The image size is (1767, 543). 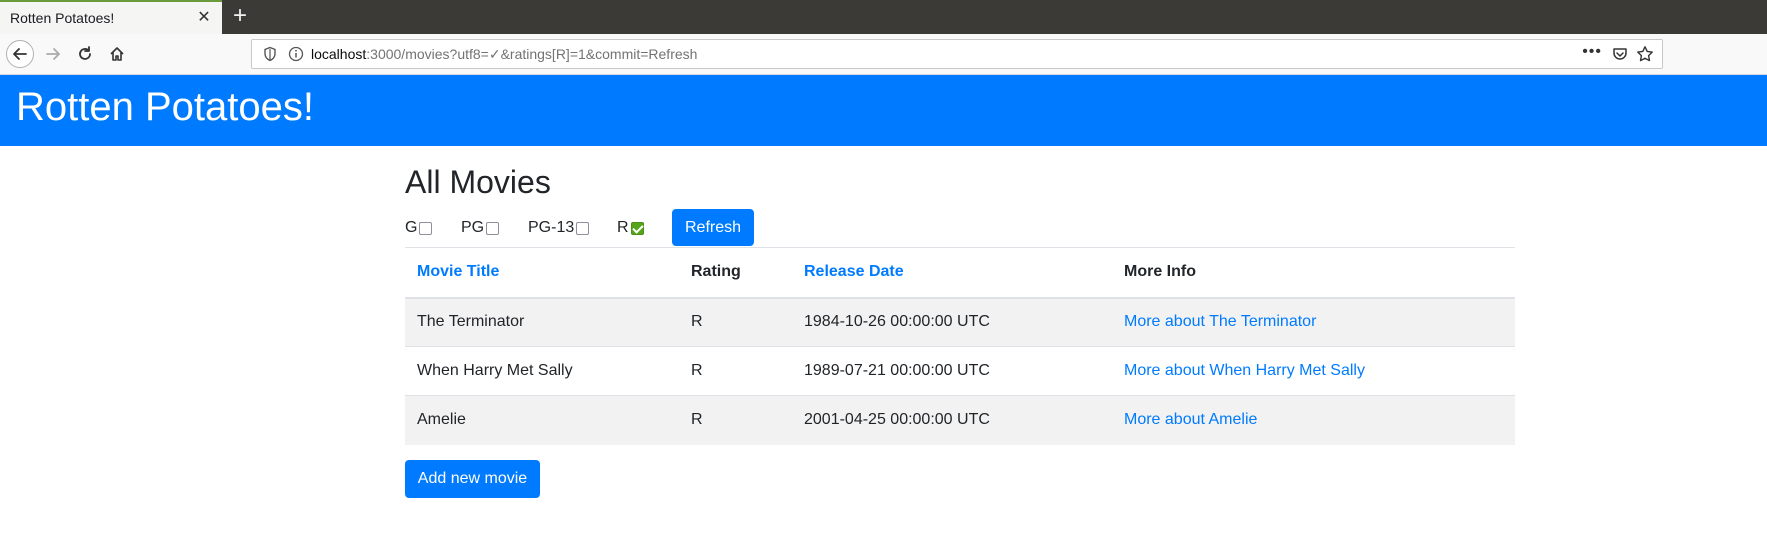 What do you see at coordinates (1313, 420) in the screenshot?
I see `movie-info-cell: More about Amelie` at bounding box center [1313, 420].